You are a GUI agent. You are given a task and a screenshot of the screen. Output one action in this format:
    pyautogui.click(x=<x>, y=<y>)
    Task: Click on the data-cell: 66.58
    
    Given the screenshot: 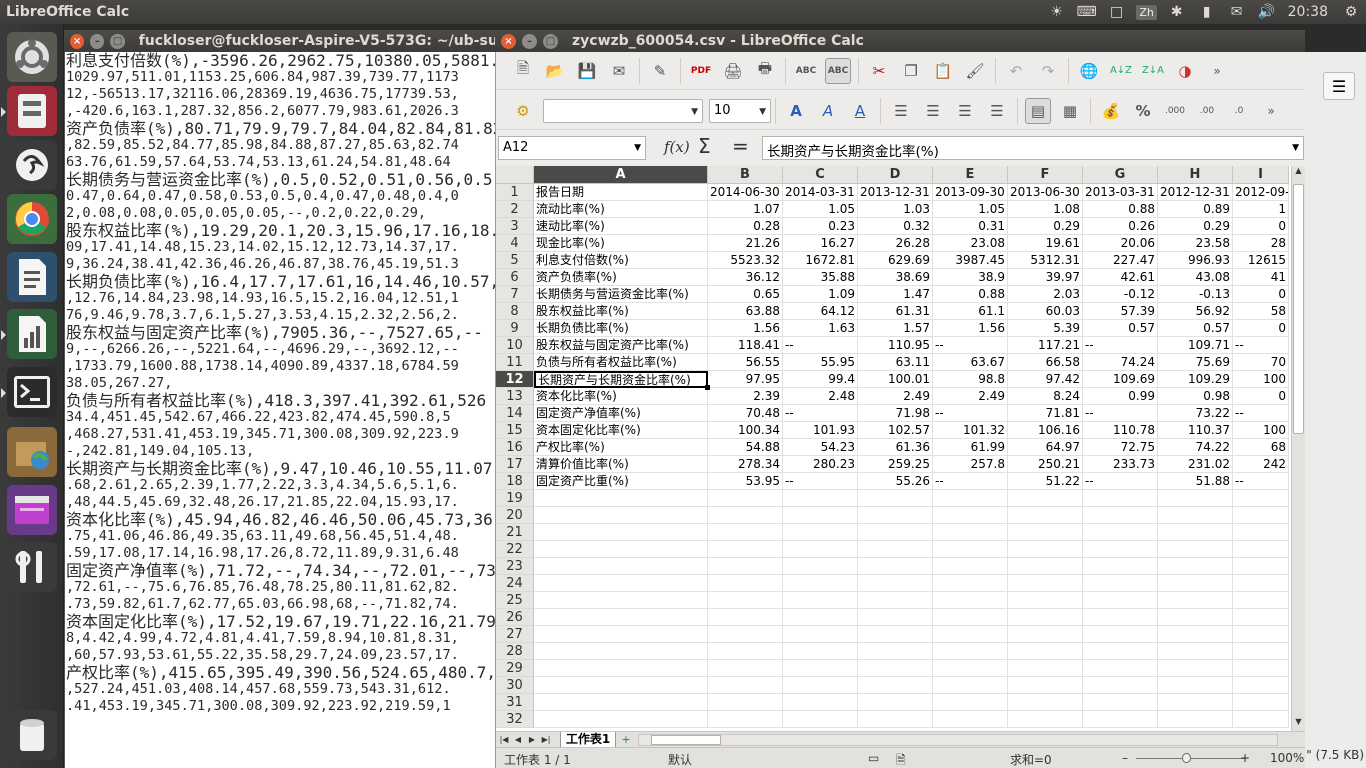 What is the action you would take?
    pyautogui.click(x=1045, y=362)
    